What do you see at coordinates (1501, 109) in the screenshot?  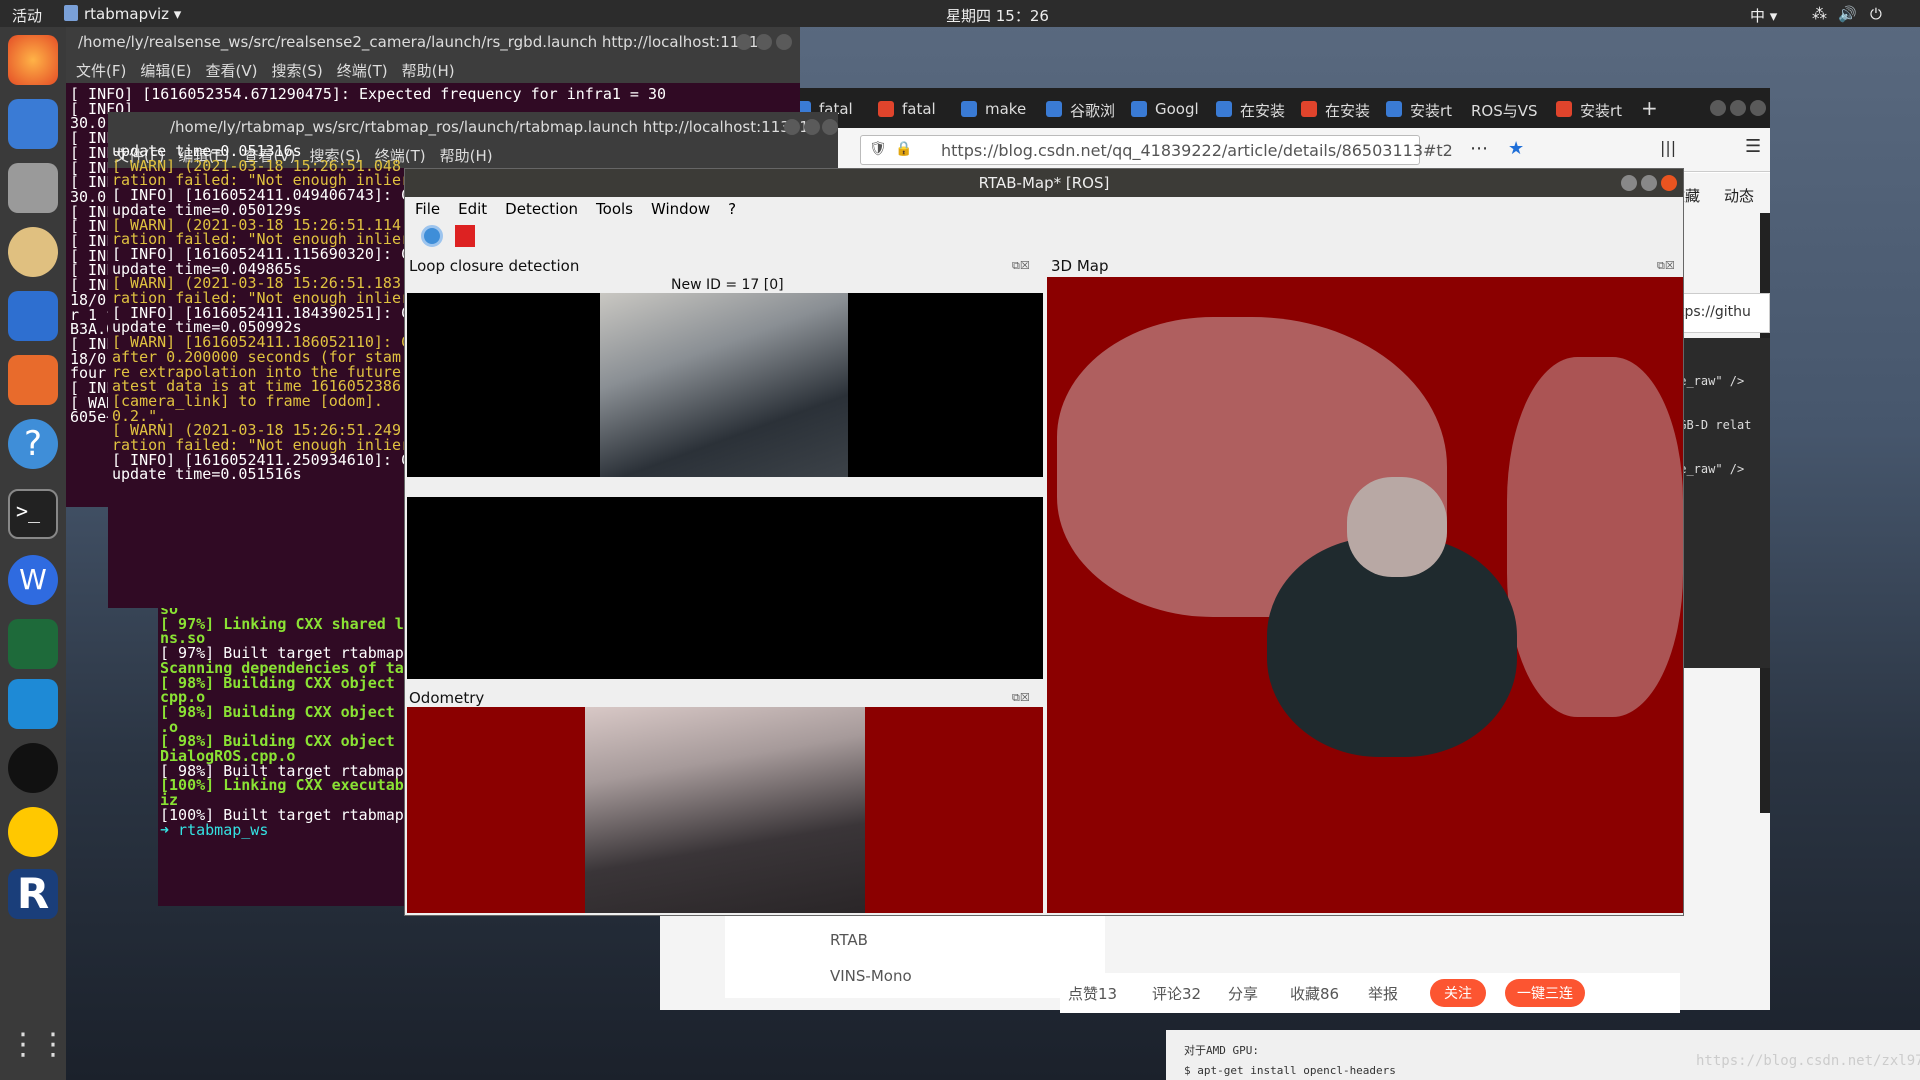 I see `tab-10: ROS与VS` at bounding box center [1501, 109].